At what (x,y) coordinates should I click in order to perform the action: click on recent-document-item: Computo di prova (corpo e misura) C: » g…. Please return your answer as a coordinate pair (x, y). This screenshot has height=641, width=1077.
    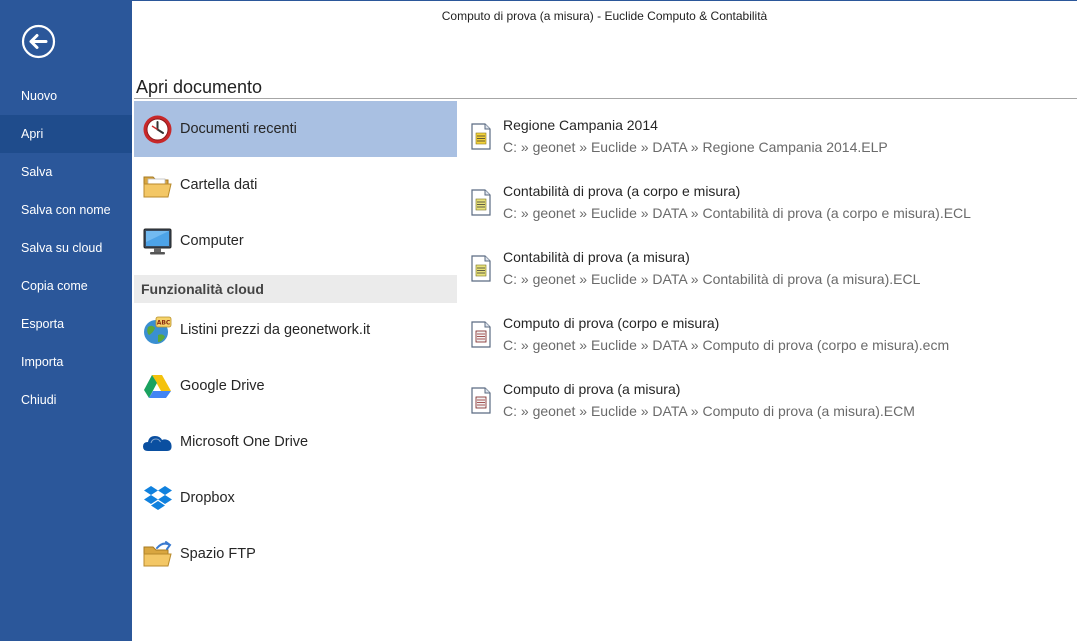
    Looking at the image, I should click on (765, 337).